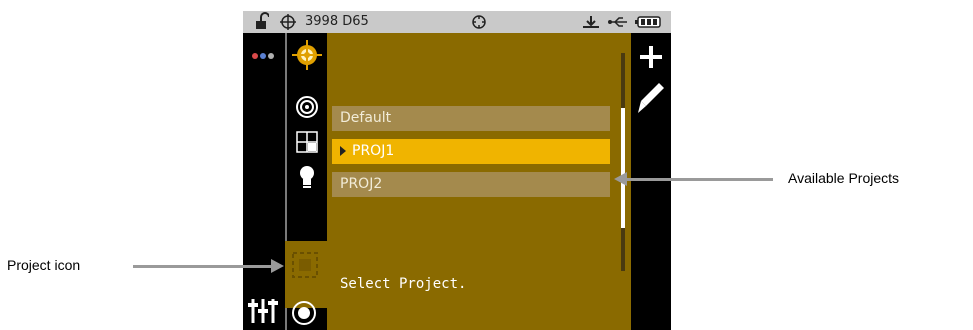 The height and width of the screenshot is (330, 973). What do you see at coordinates (479, 22) in the screenshot?
I see `aperture-icon` at bounding box center [479, 22].